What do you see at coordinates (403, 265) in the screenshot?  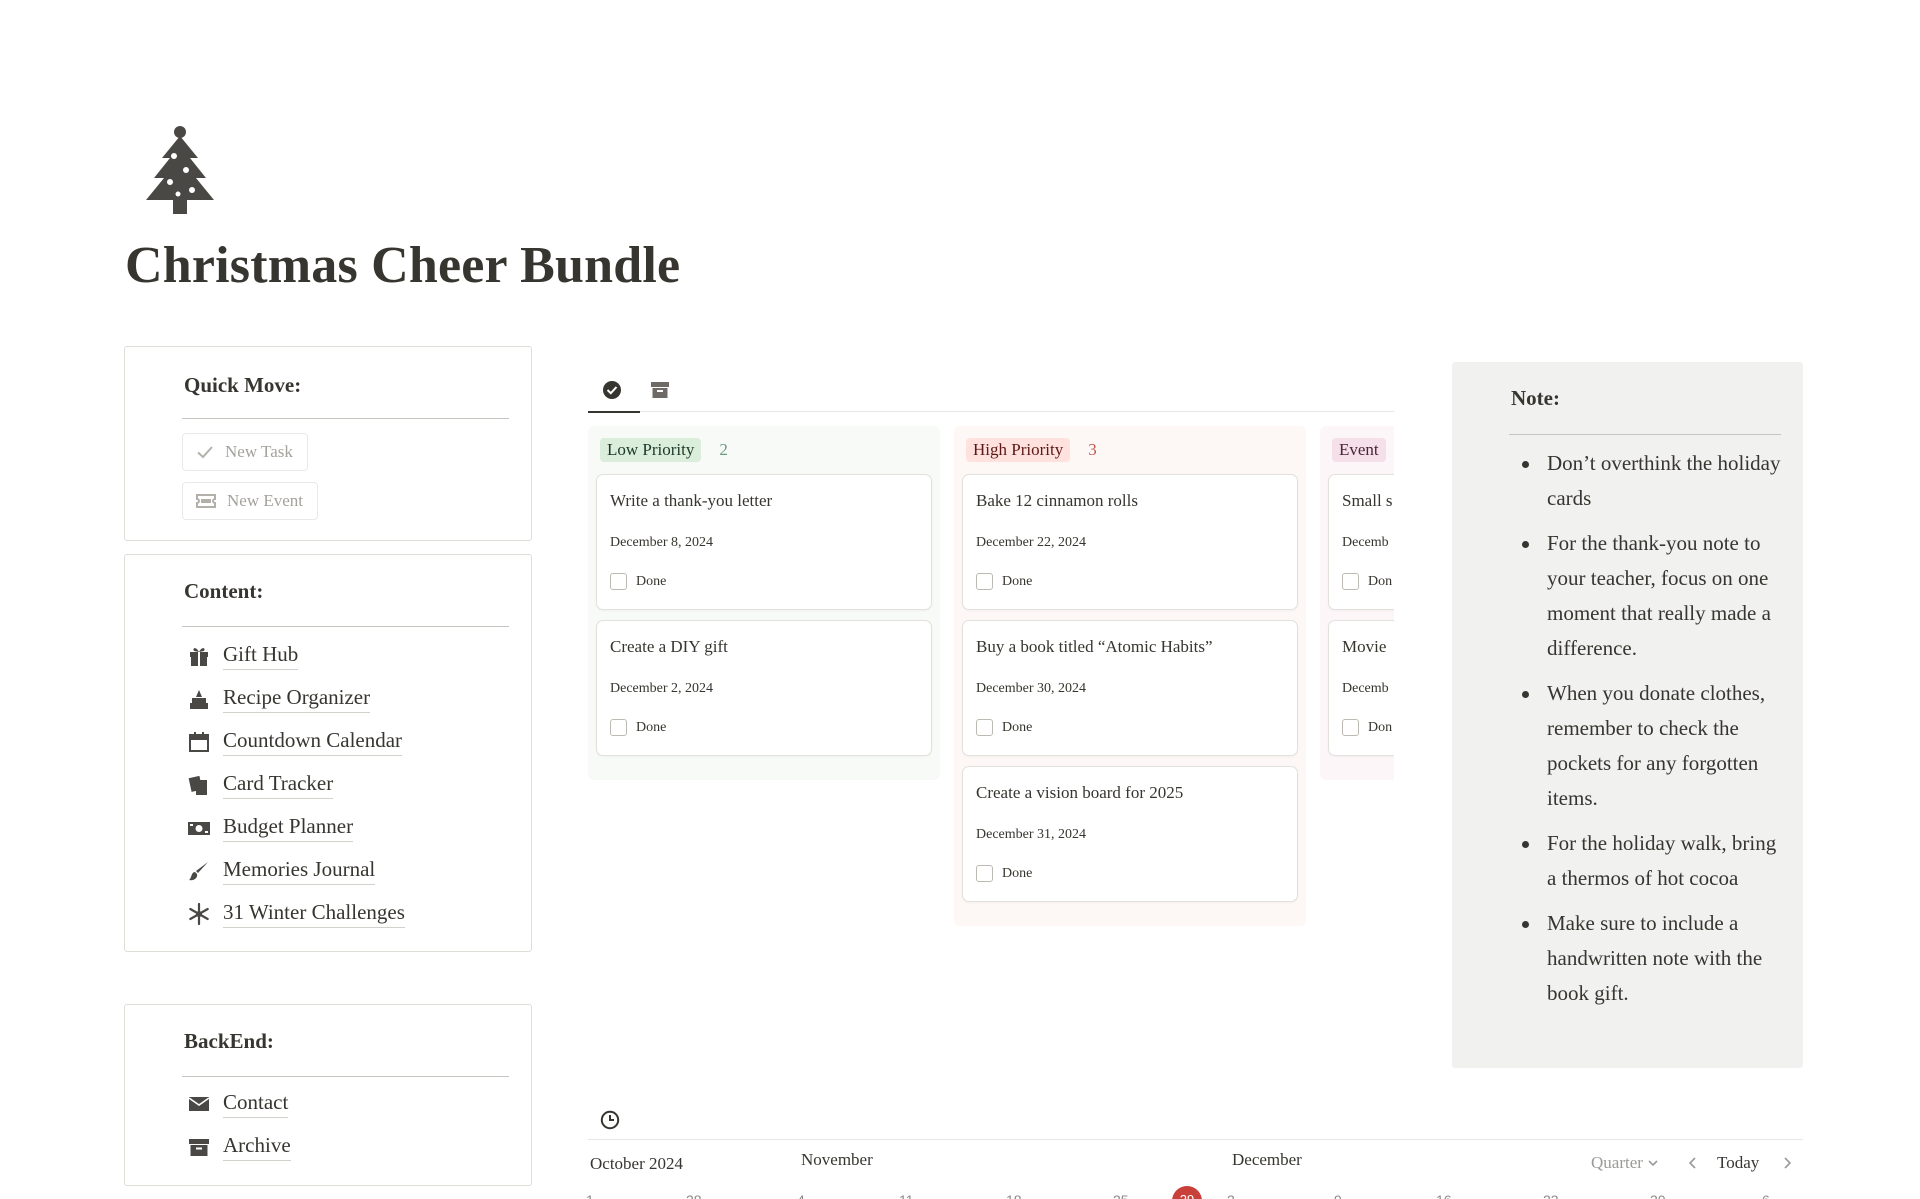 I see `page-title: Christmas Cheer Bundle` at bounding box center [403, 265].